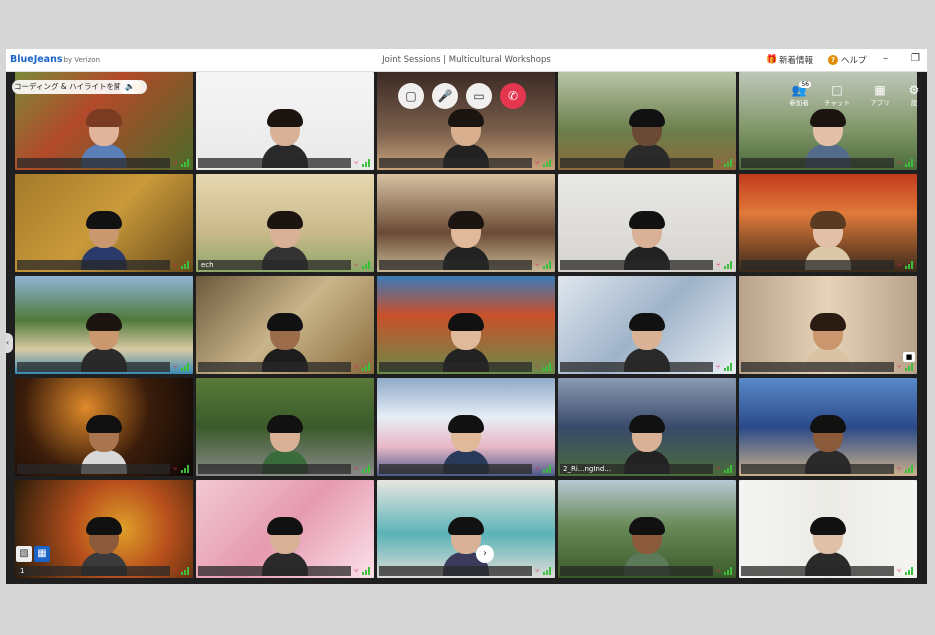  Describe the element at coordinates (885, 58) in the screenshot. I see `minimize-button: –` at that location.